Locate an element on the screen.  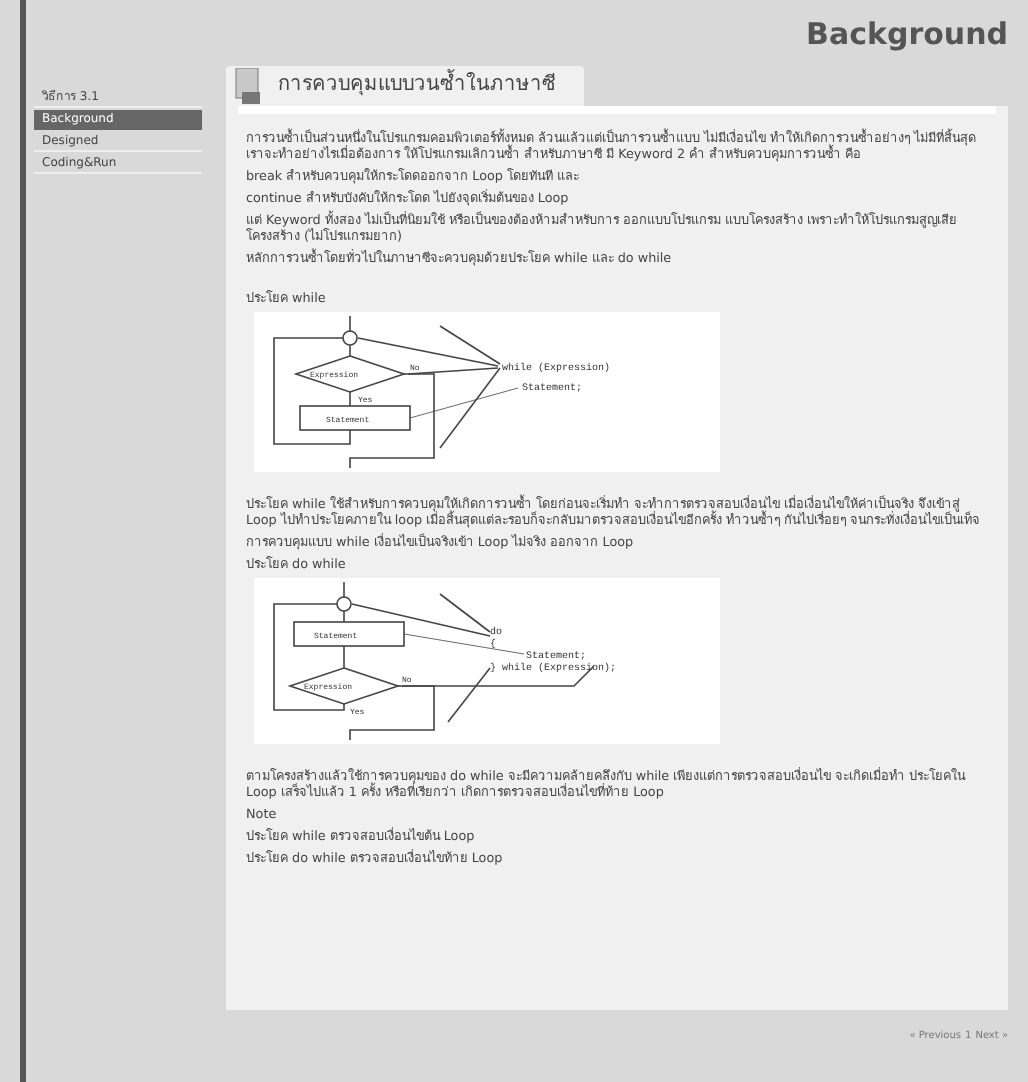
book-icon is located at coordinates (250, 85).